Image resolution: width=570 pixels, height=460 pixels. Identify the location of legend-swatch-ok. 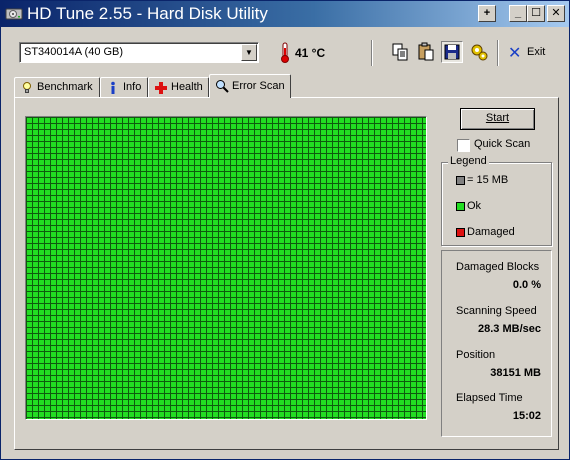
(460, 206).